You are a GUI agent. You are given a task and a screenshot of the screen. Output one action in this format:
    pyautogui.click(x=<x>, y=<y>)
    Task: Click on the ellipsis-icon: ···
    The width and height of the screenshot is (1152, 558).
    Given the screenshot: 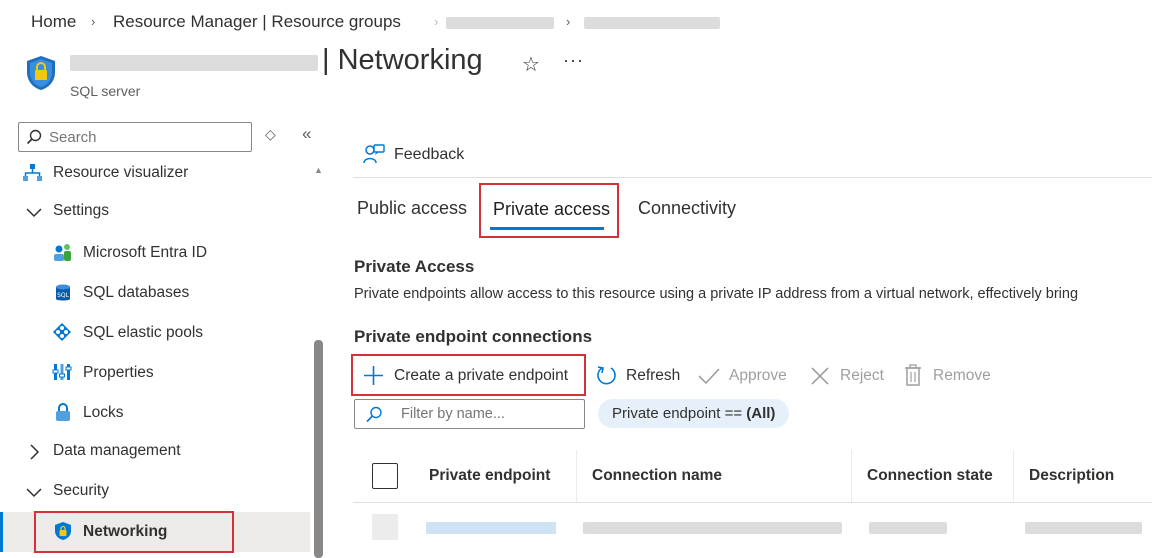 What is the action you would take?
    pyautogui.click(x=573, y=60)
    